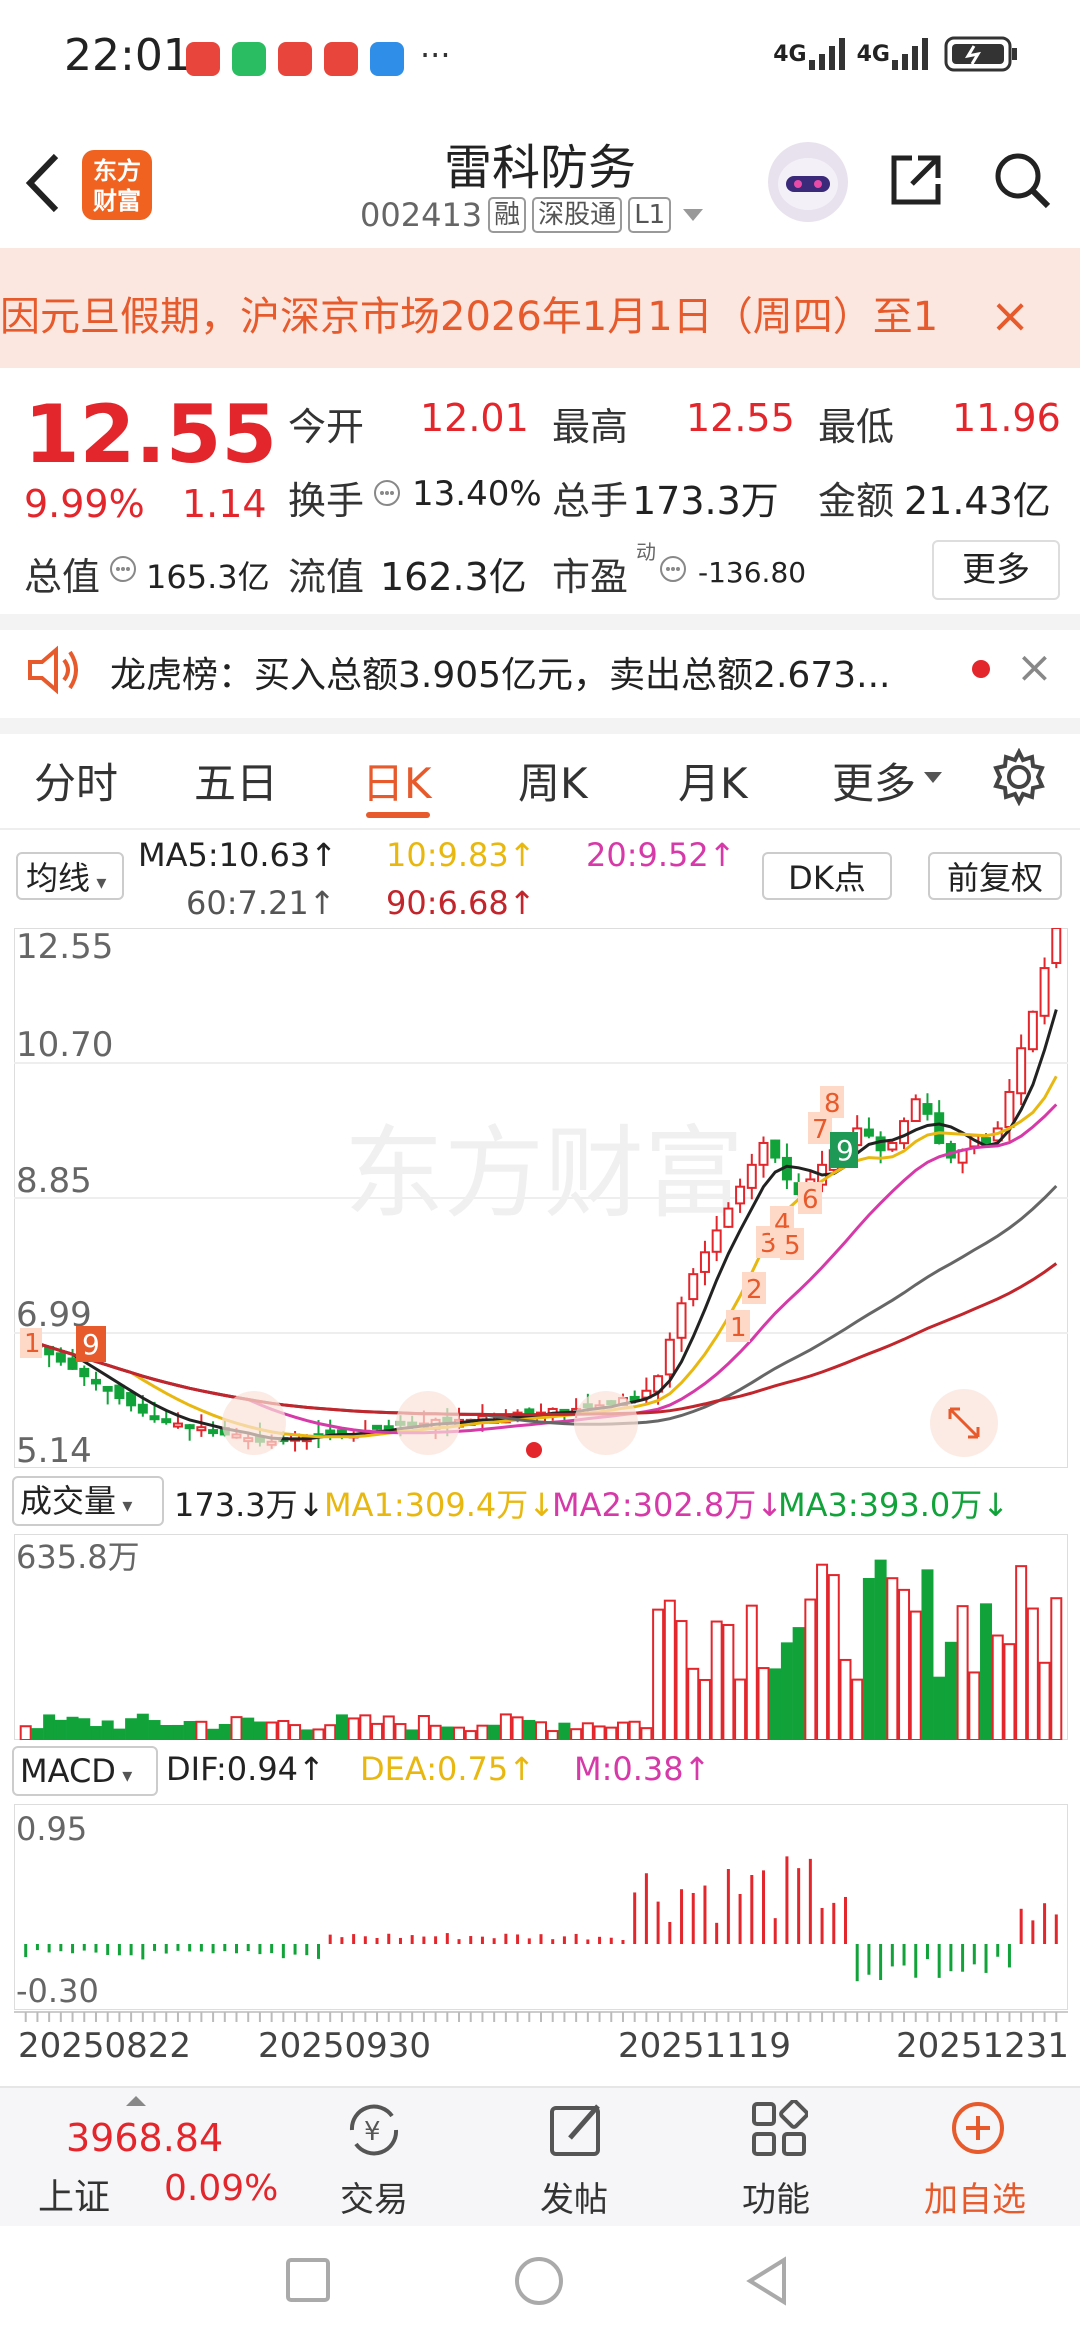  Describe the element at coordinates (236, 780) in the screenshot. I see `tab-five-day: 五日` at that location.